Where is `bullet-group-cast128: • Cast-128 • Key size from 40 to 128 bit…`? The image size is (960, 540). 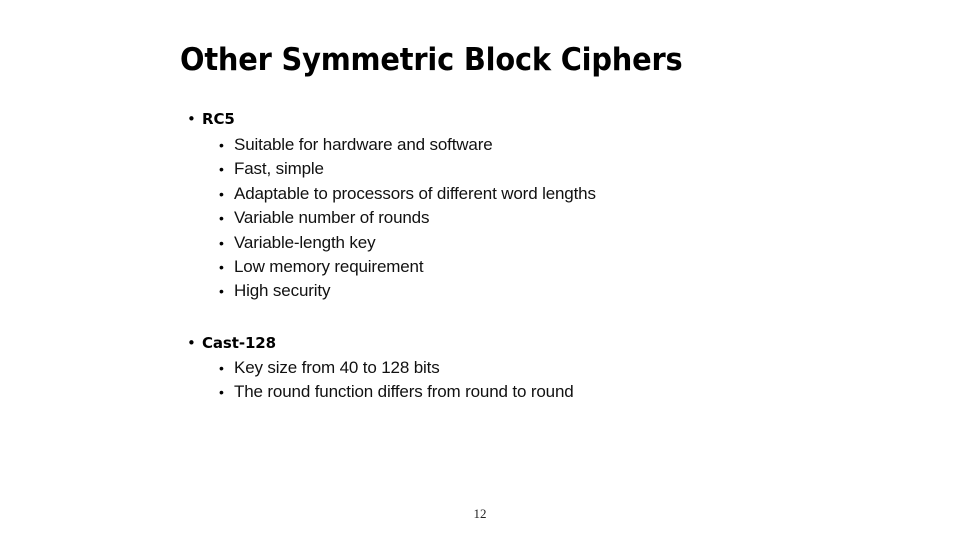 bullet-group-cast128: • Cast-128 • Key size from 40 to 128 bit… is located at coordinates (480, 368).